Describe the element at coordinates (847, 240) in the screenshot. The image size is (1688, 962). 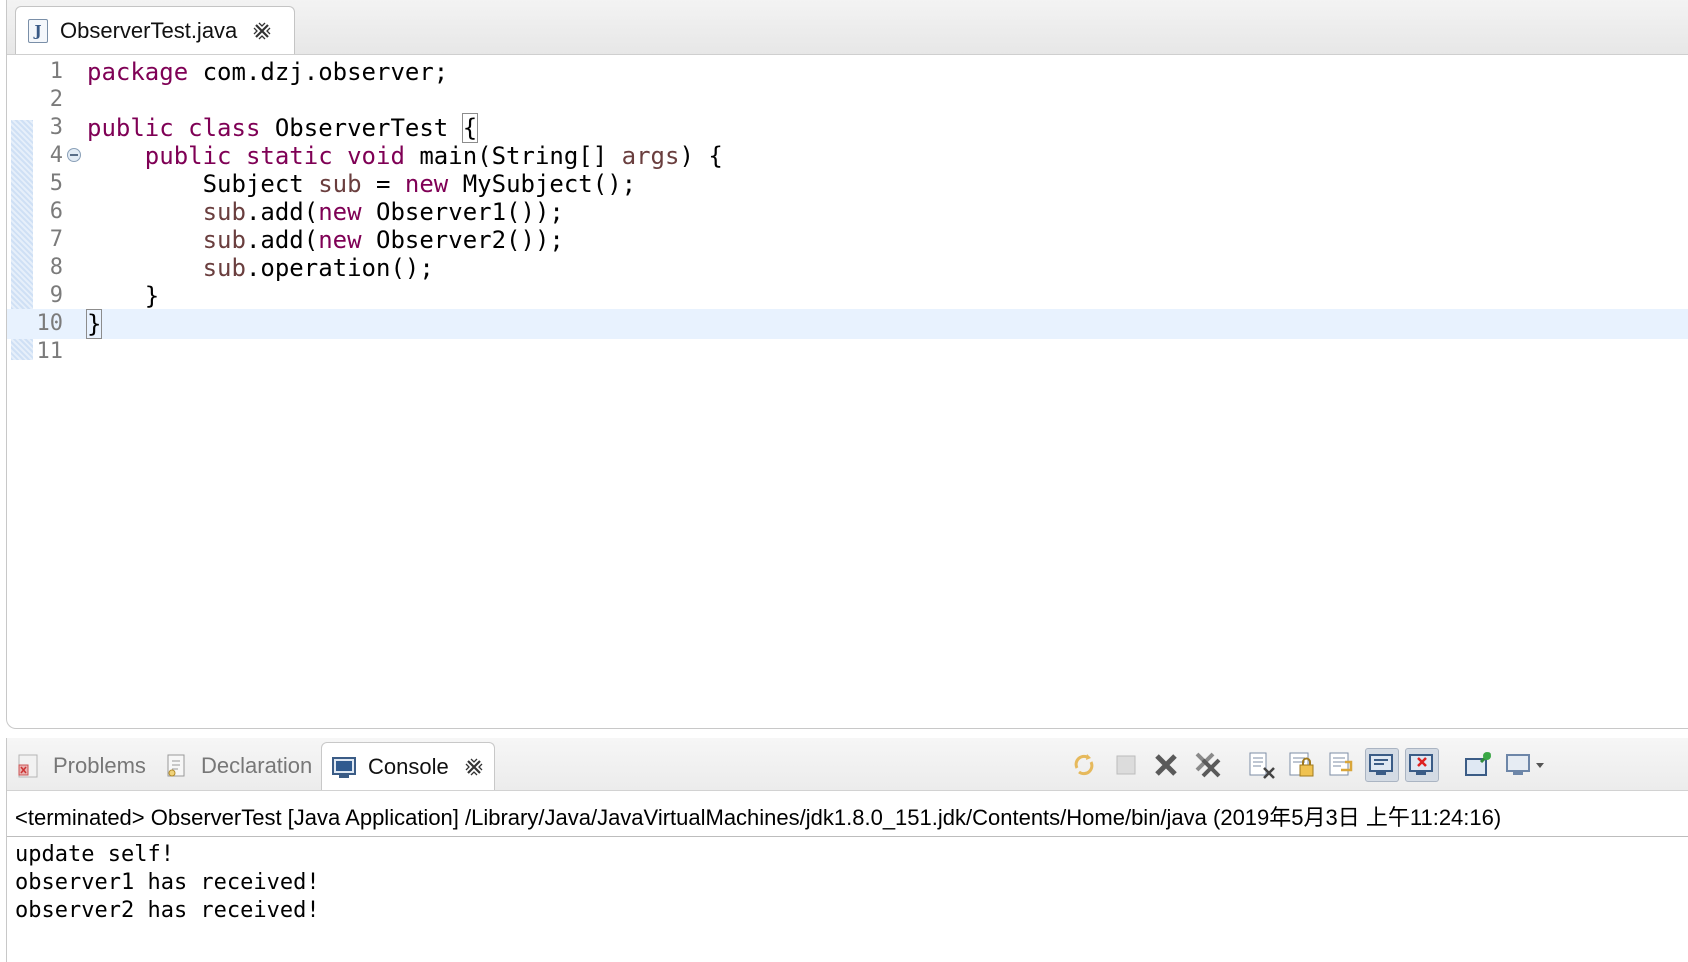
I see `code-line: 7 sub.add(new Observer2());` at that location.